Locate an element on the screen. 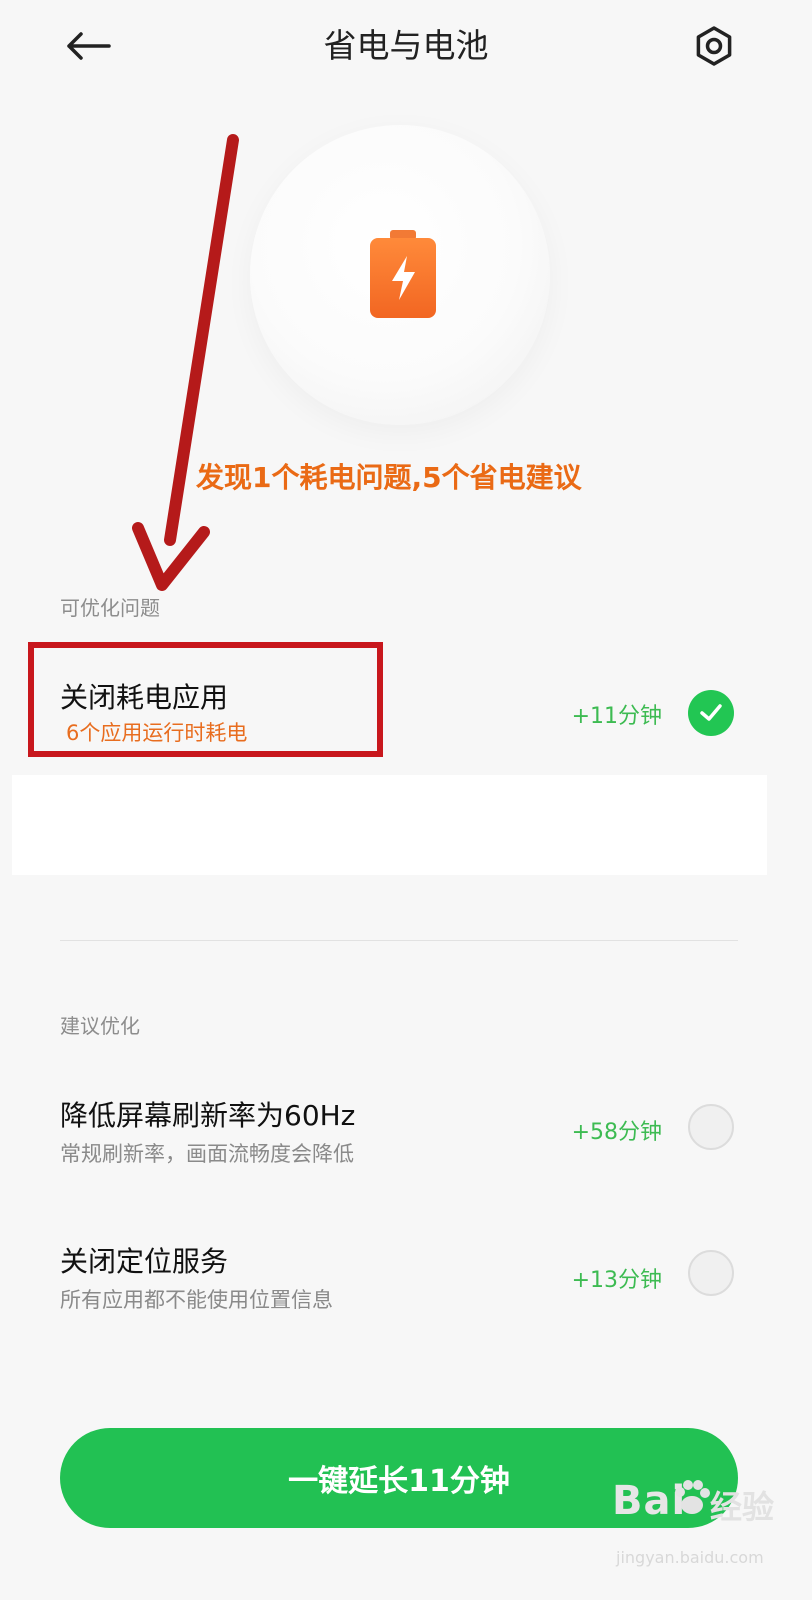 The height and width of the screenshot is (1600, 812). settings-button is located at coordinates (714, 46).